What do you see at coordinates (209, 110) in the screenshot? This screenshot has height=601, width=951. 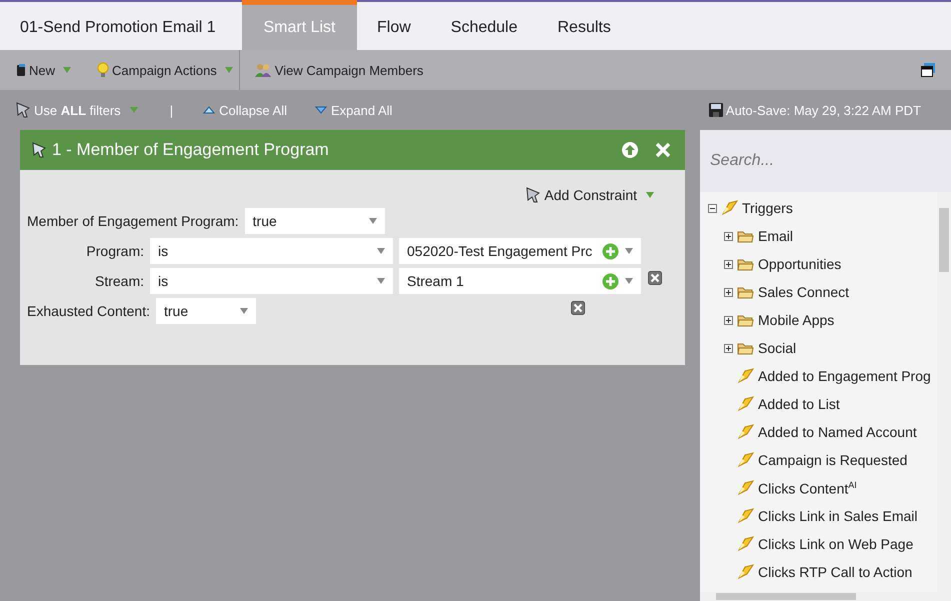 I see `triangle-up-icon` at bounding box center [209, 110].